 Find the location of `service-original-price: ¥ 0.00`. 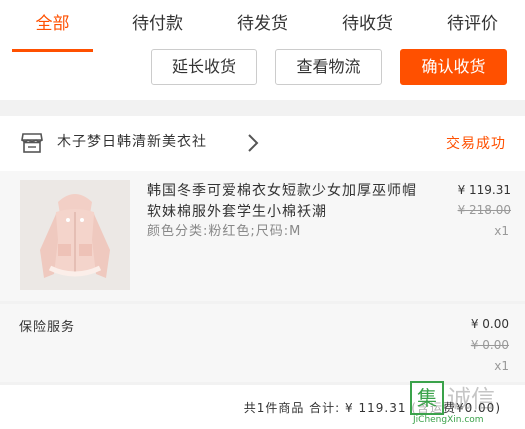

service-original-price: ¥ 0.00 is located at coordinates (489, 345).